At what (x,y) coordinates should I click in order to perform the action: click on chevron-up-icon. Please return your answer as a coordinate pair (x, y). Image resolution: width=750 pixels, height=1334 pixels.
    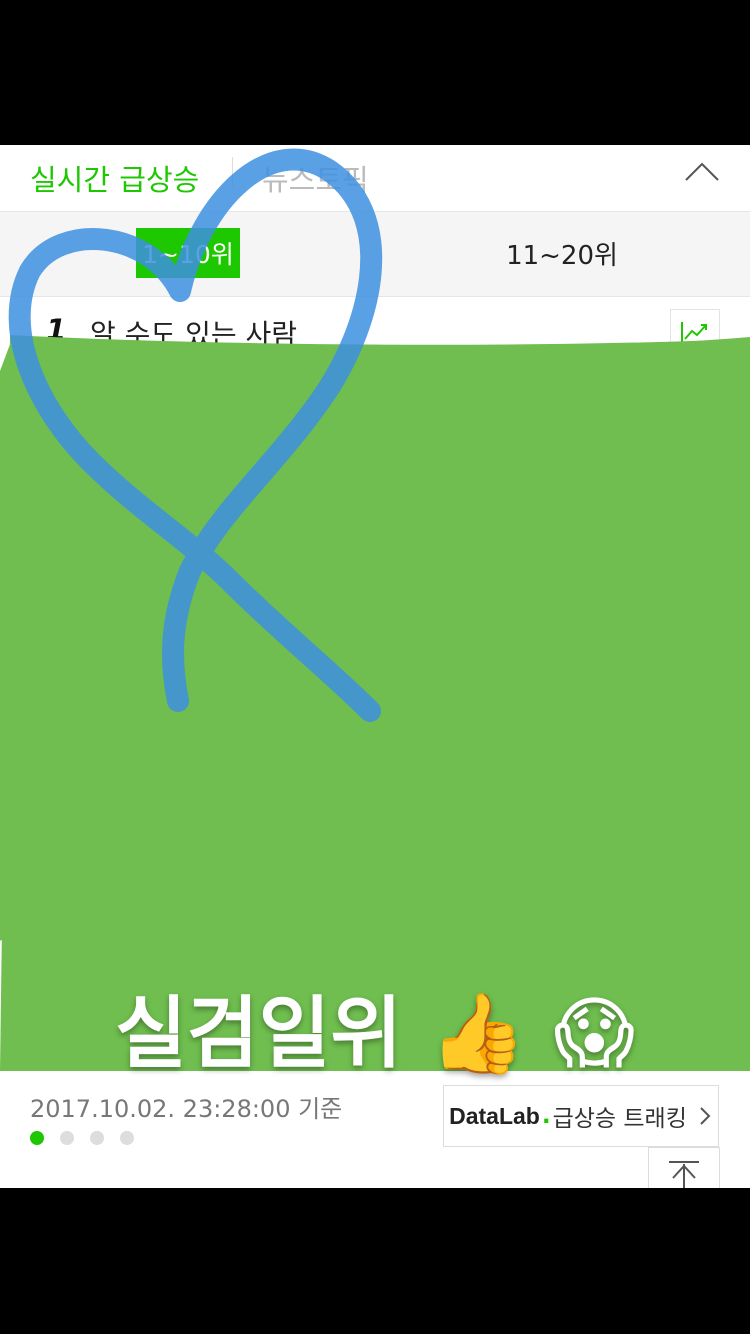
    Looking at the image, I should click on (702, 171).